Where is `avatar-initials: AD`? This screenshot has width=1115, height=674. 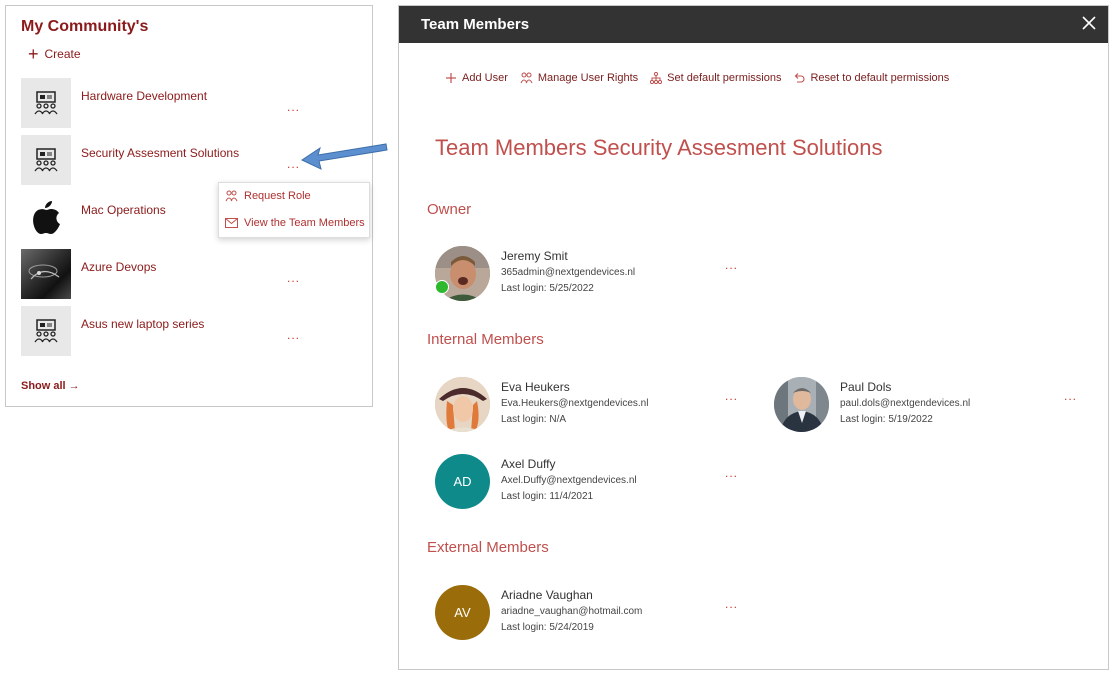
avatar-initials: AD is located at coordinates (462, 481).